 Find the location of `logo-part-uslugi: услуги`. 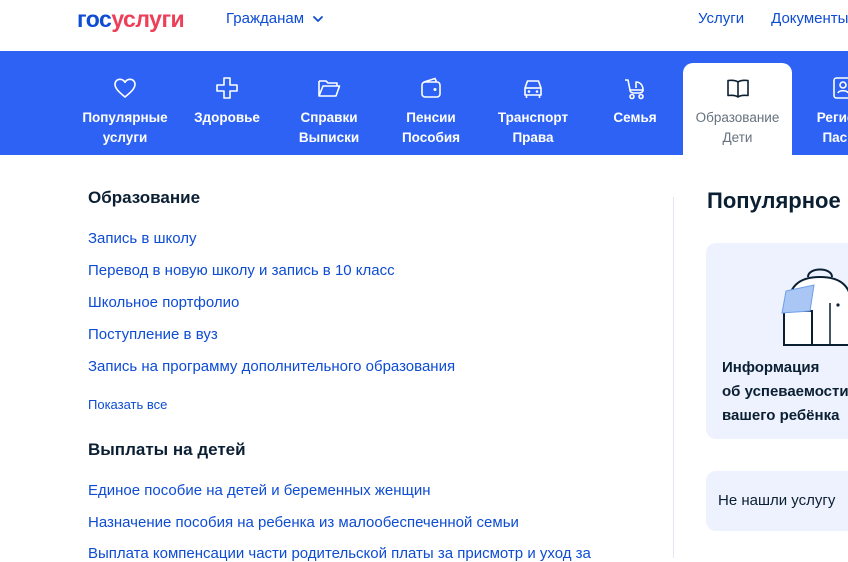

logo-part-uslugi: услуги is located at coordinates (148, 19).